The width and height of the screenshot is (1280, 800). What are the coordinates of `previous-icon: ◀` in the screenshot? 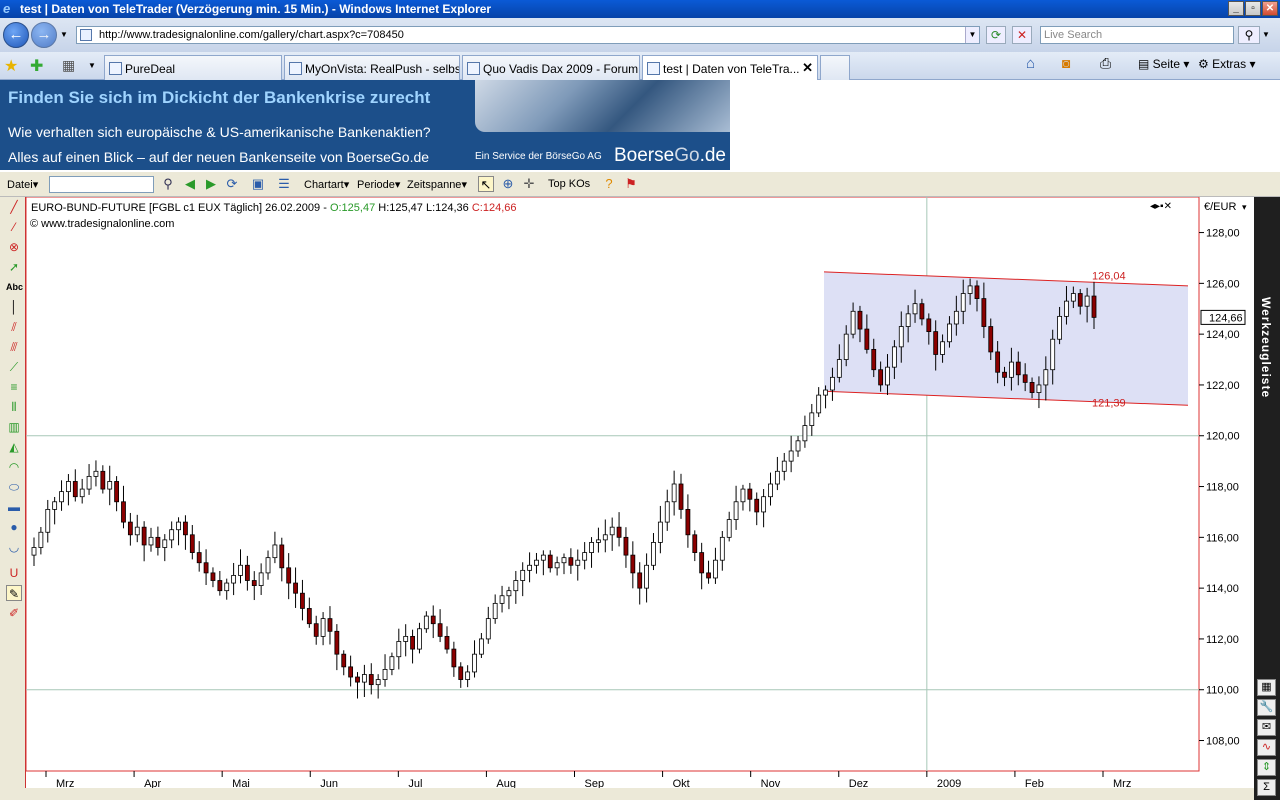 It's located at (190, 184).